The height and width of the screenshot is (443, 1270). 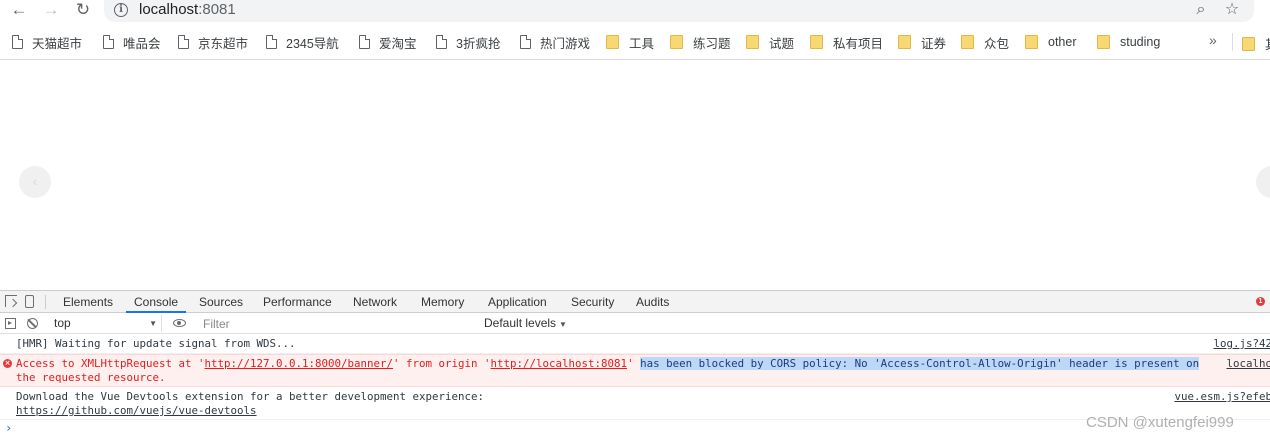 I want to click on carousel-next-button, so click(x=1263, y=182).